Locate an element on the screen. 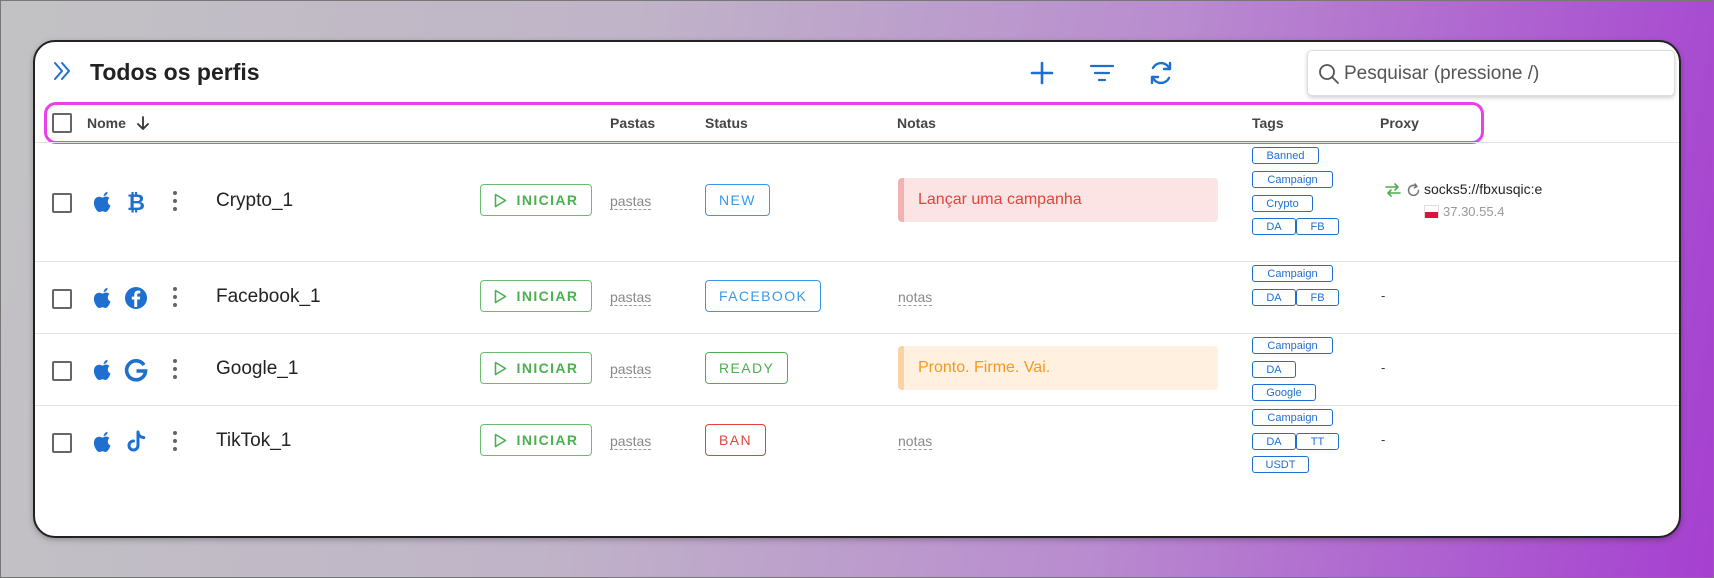 This screenshot has height=578, width=1714. status-badge: FACEBOOK is located at coordinates (763, 296).